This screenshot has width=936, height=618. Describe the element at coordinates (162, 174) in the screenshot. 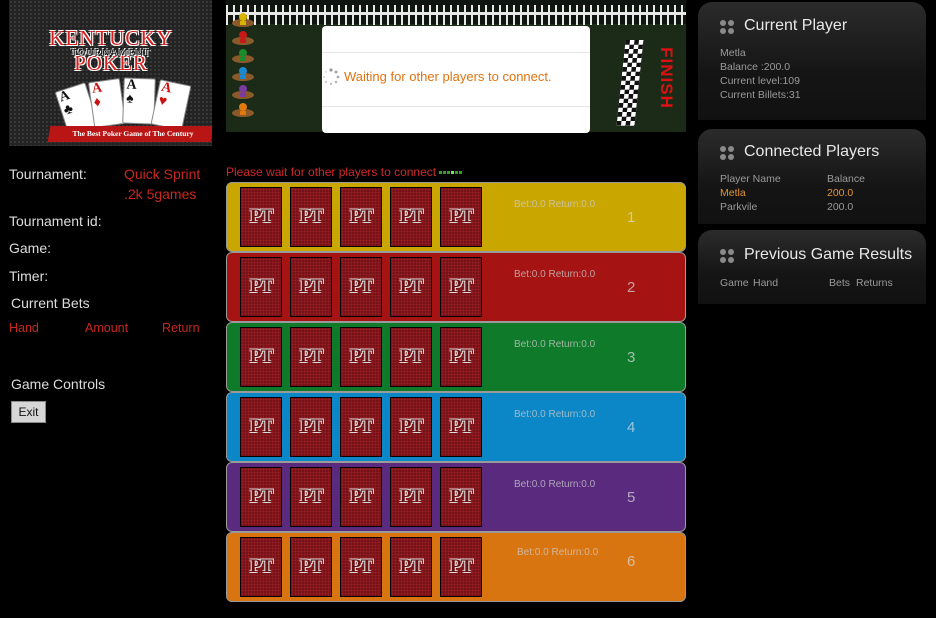

I see `tournament-value: Quick Sprint` at that location.